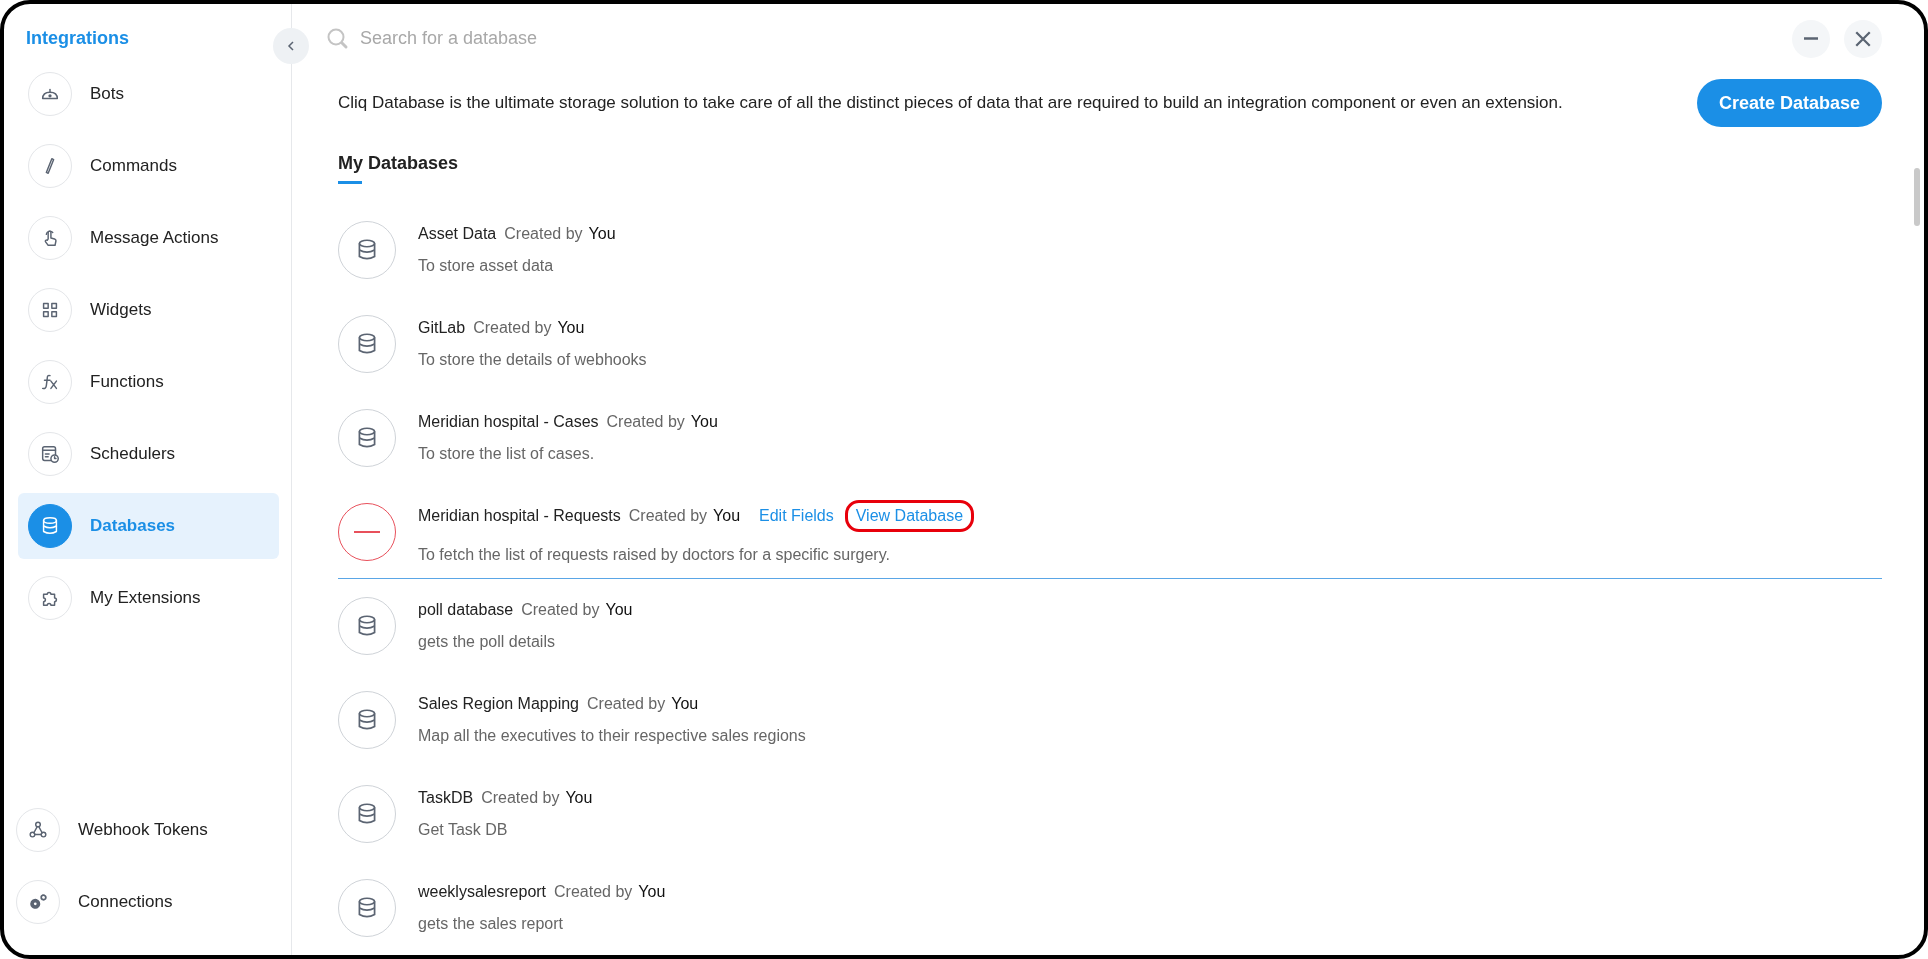 Image resolution: width=1928 pixels, height=959 pixels. What do you see at coordinates (909, 515) in the screenshot?
I see `action-link: View Database` at bounding box center [909, 515].